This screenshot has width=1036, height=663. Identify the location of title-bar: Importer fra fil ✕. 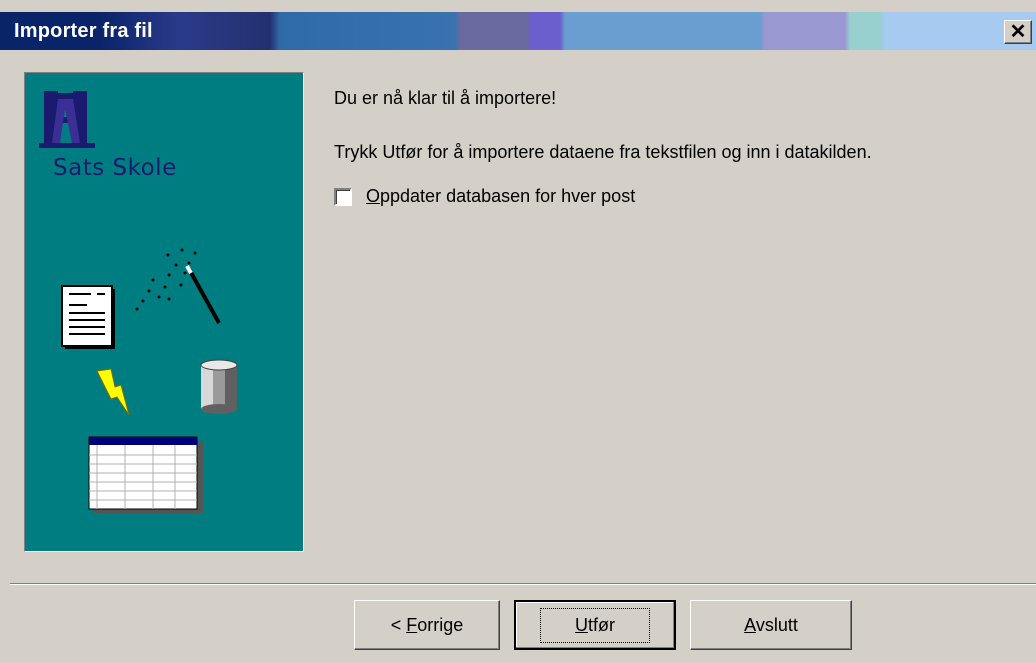
(518, 31).